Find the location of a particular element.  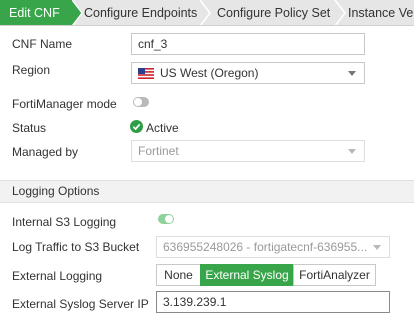

check-circle-icon is located at coordinates (136, 126).